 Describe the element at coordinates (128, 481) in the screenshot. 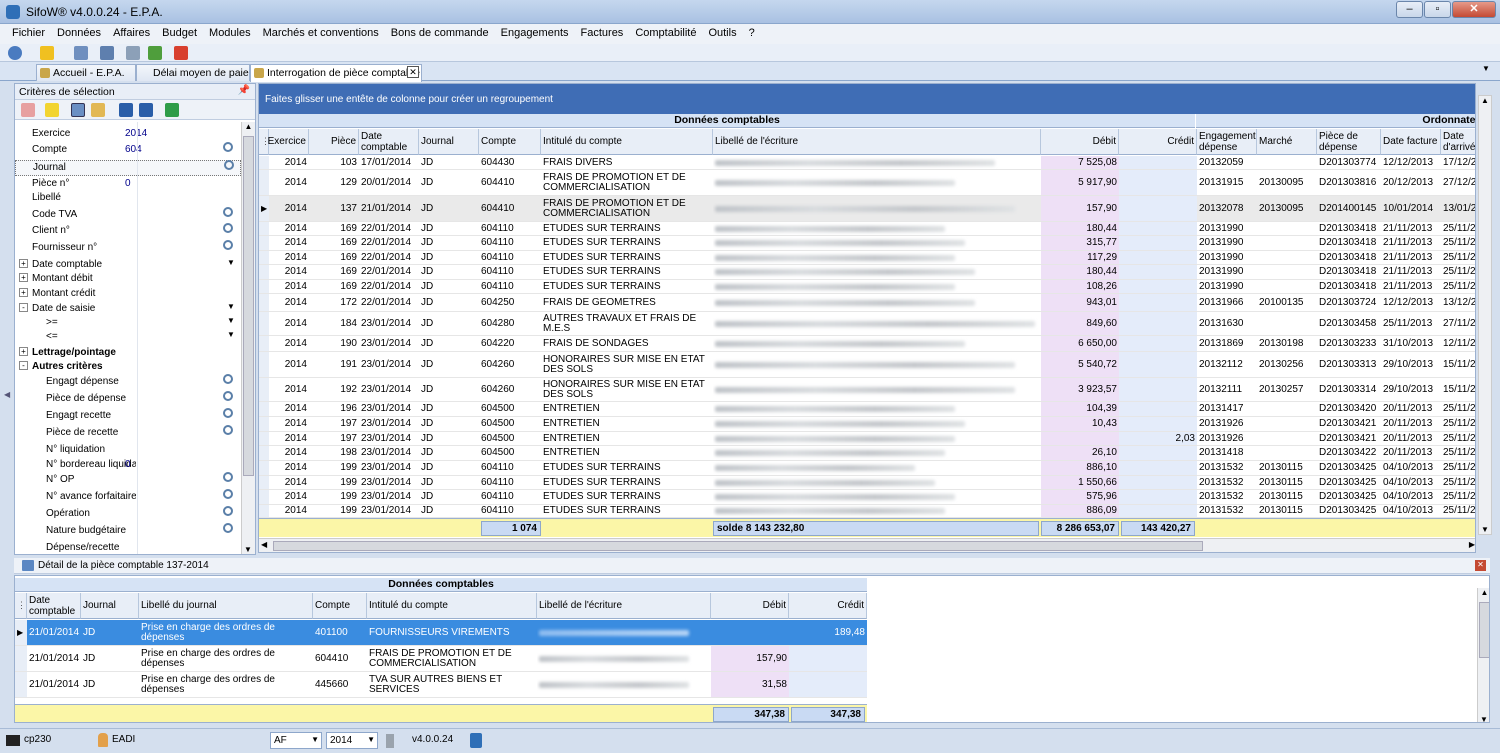

I see `criteria-row: N° OP` at that location.